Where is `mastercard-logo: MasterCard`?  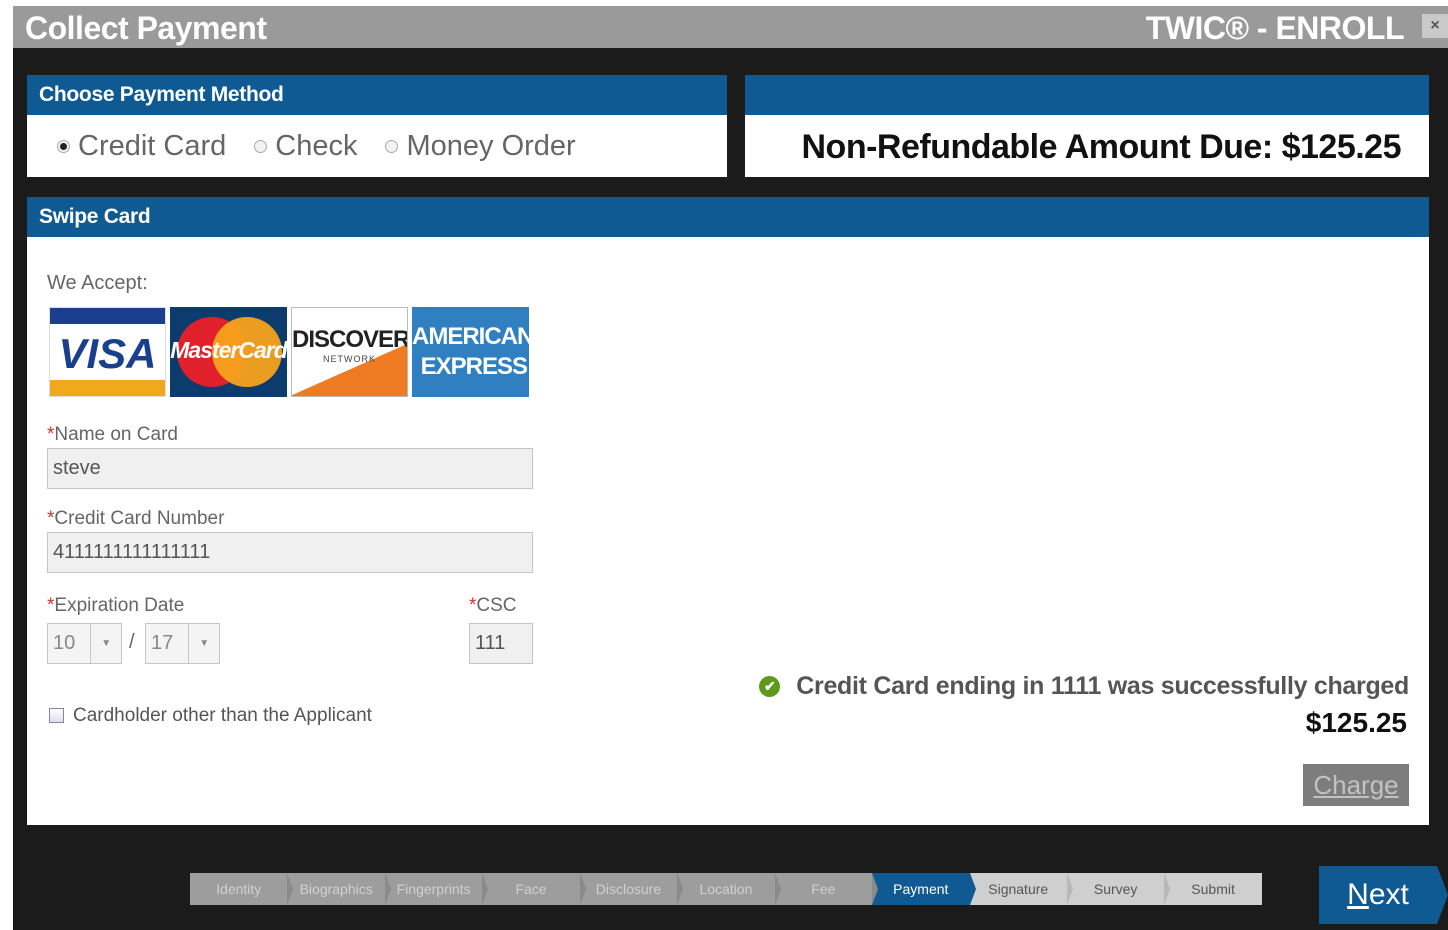
mastercard-logo: MasterCard is located at coordinates (228, 352).